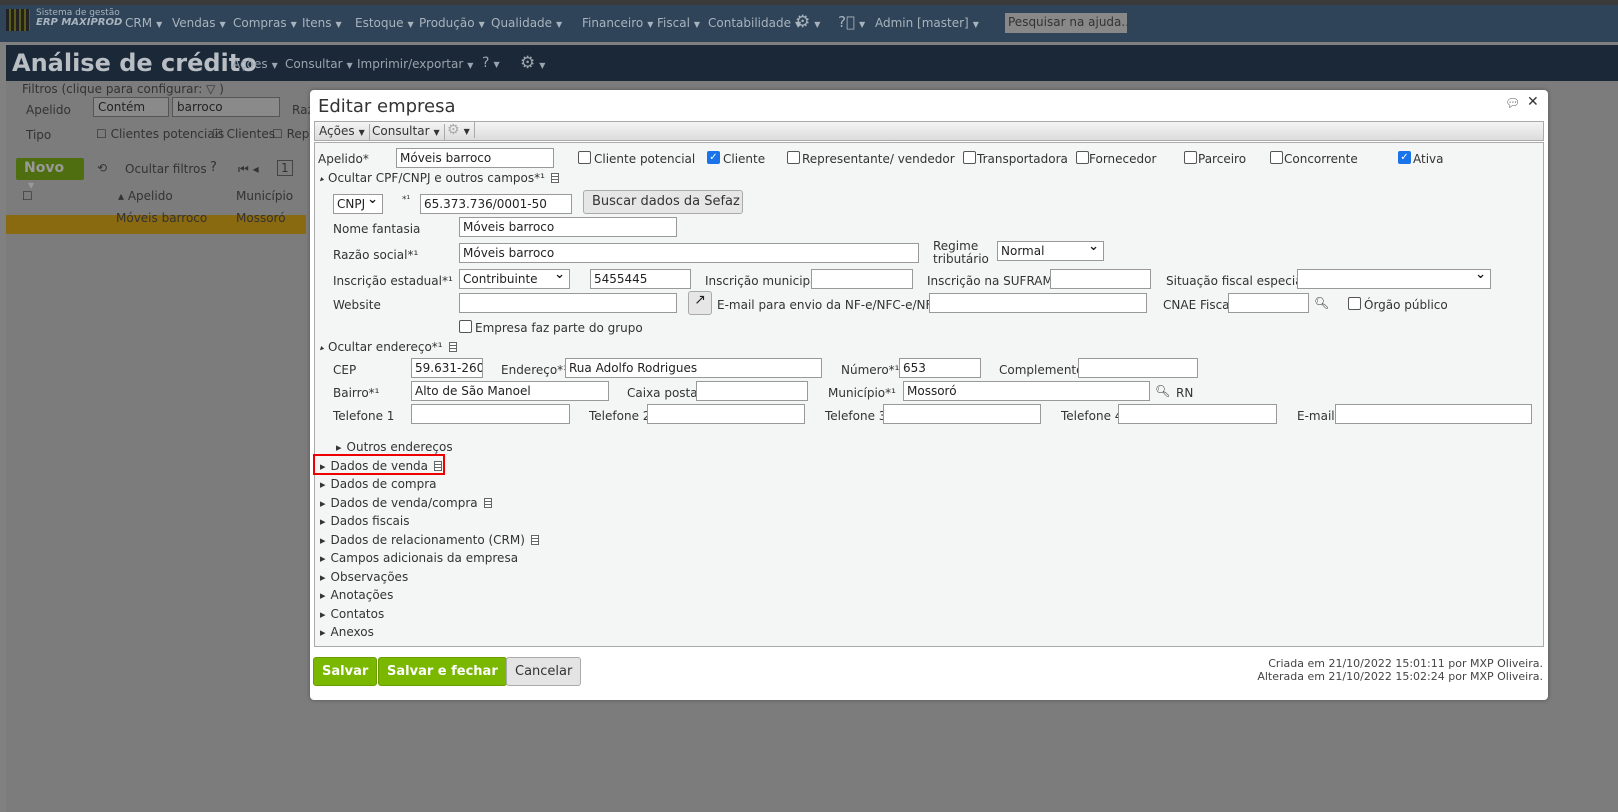  Describe the element at coordinates (357, 595) in the screenshot. I see `section-anotacoes: Anotações` at that location.